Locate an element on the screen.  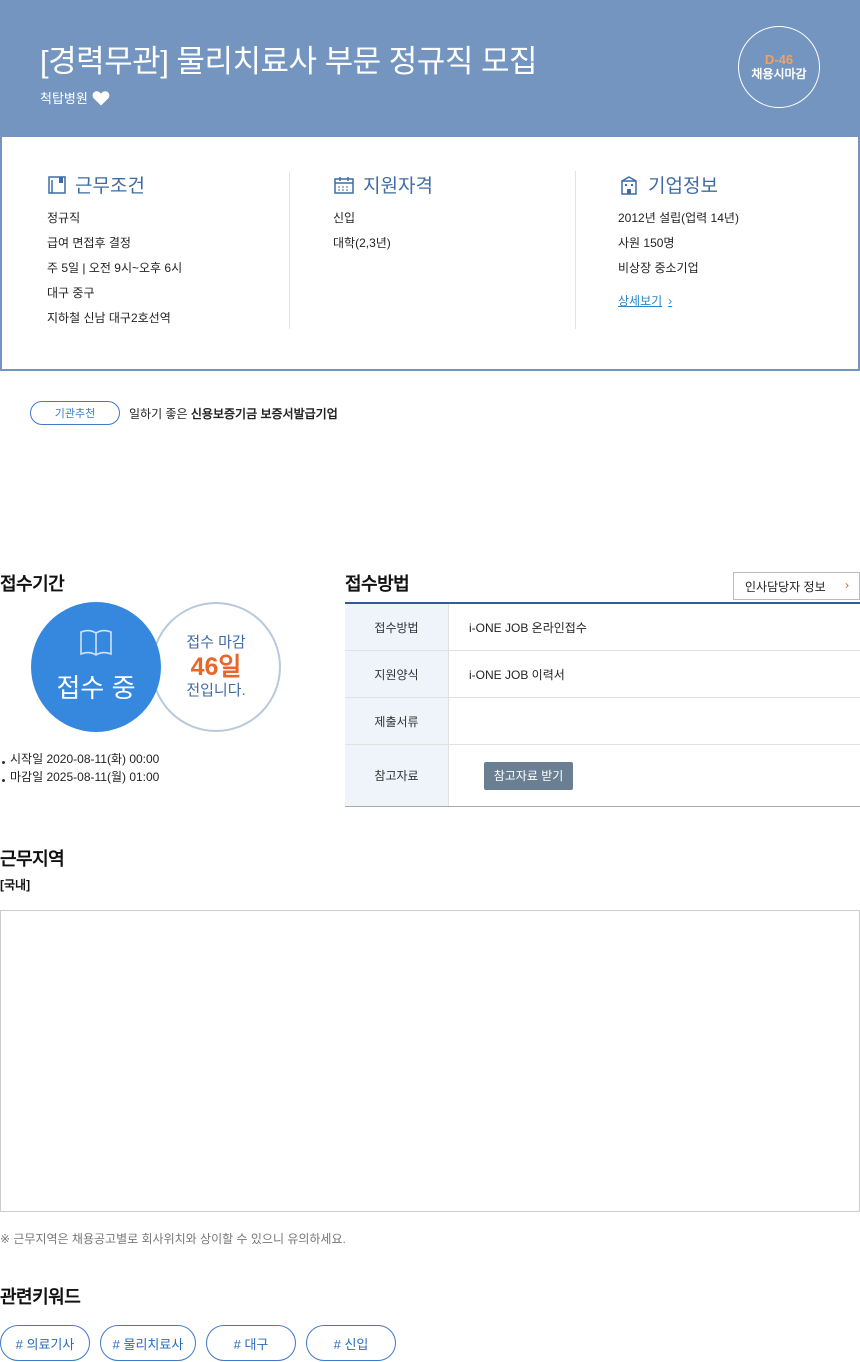
days-left: 46일 is located at coordinates (216, 667).